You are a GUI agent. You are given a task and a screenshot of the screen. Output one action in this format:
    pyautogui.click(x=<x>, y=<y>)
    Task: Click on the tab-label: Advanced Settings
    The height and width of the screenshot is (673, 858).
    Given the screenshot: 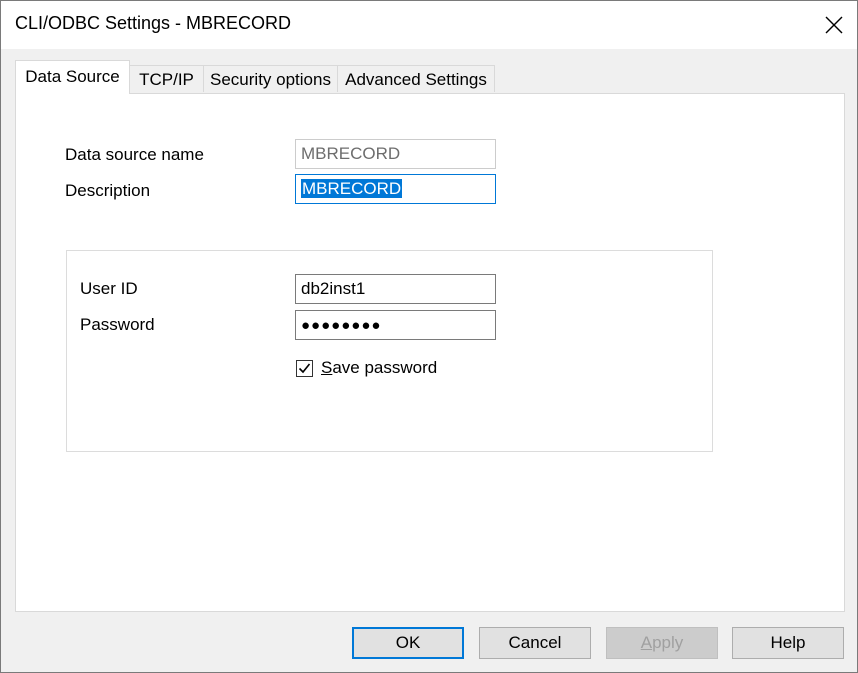 What is the action you would take?
    pyautogui.click(x=416, y=79)
    